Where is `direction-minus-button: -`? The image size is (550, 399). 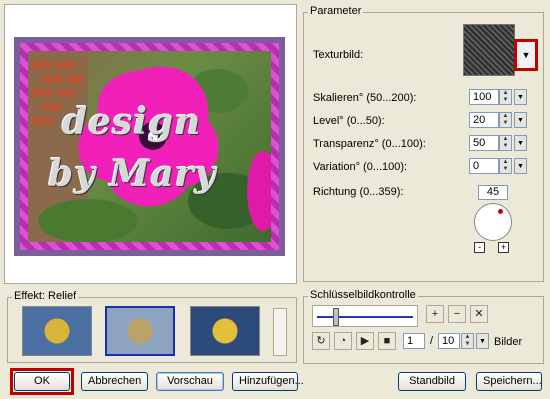 direction-minus-button: - is located at coordinates (479, 247).